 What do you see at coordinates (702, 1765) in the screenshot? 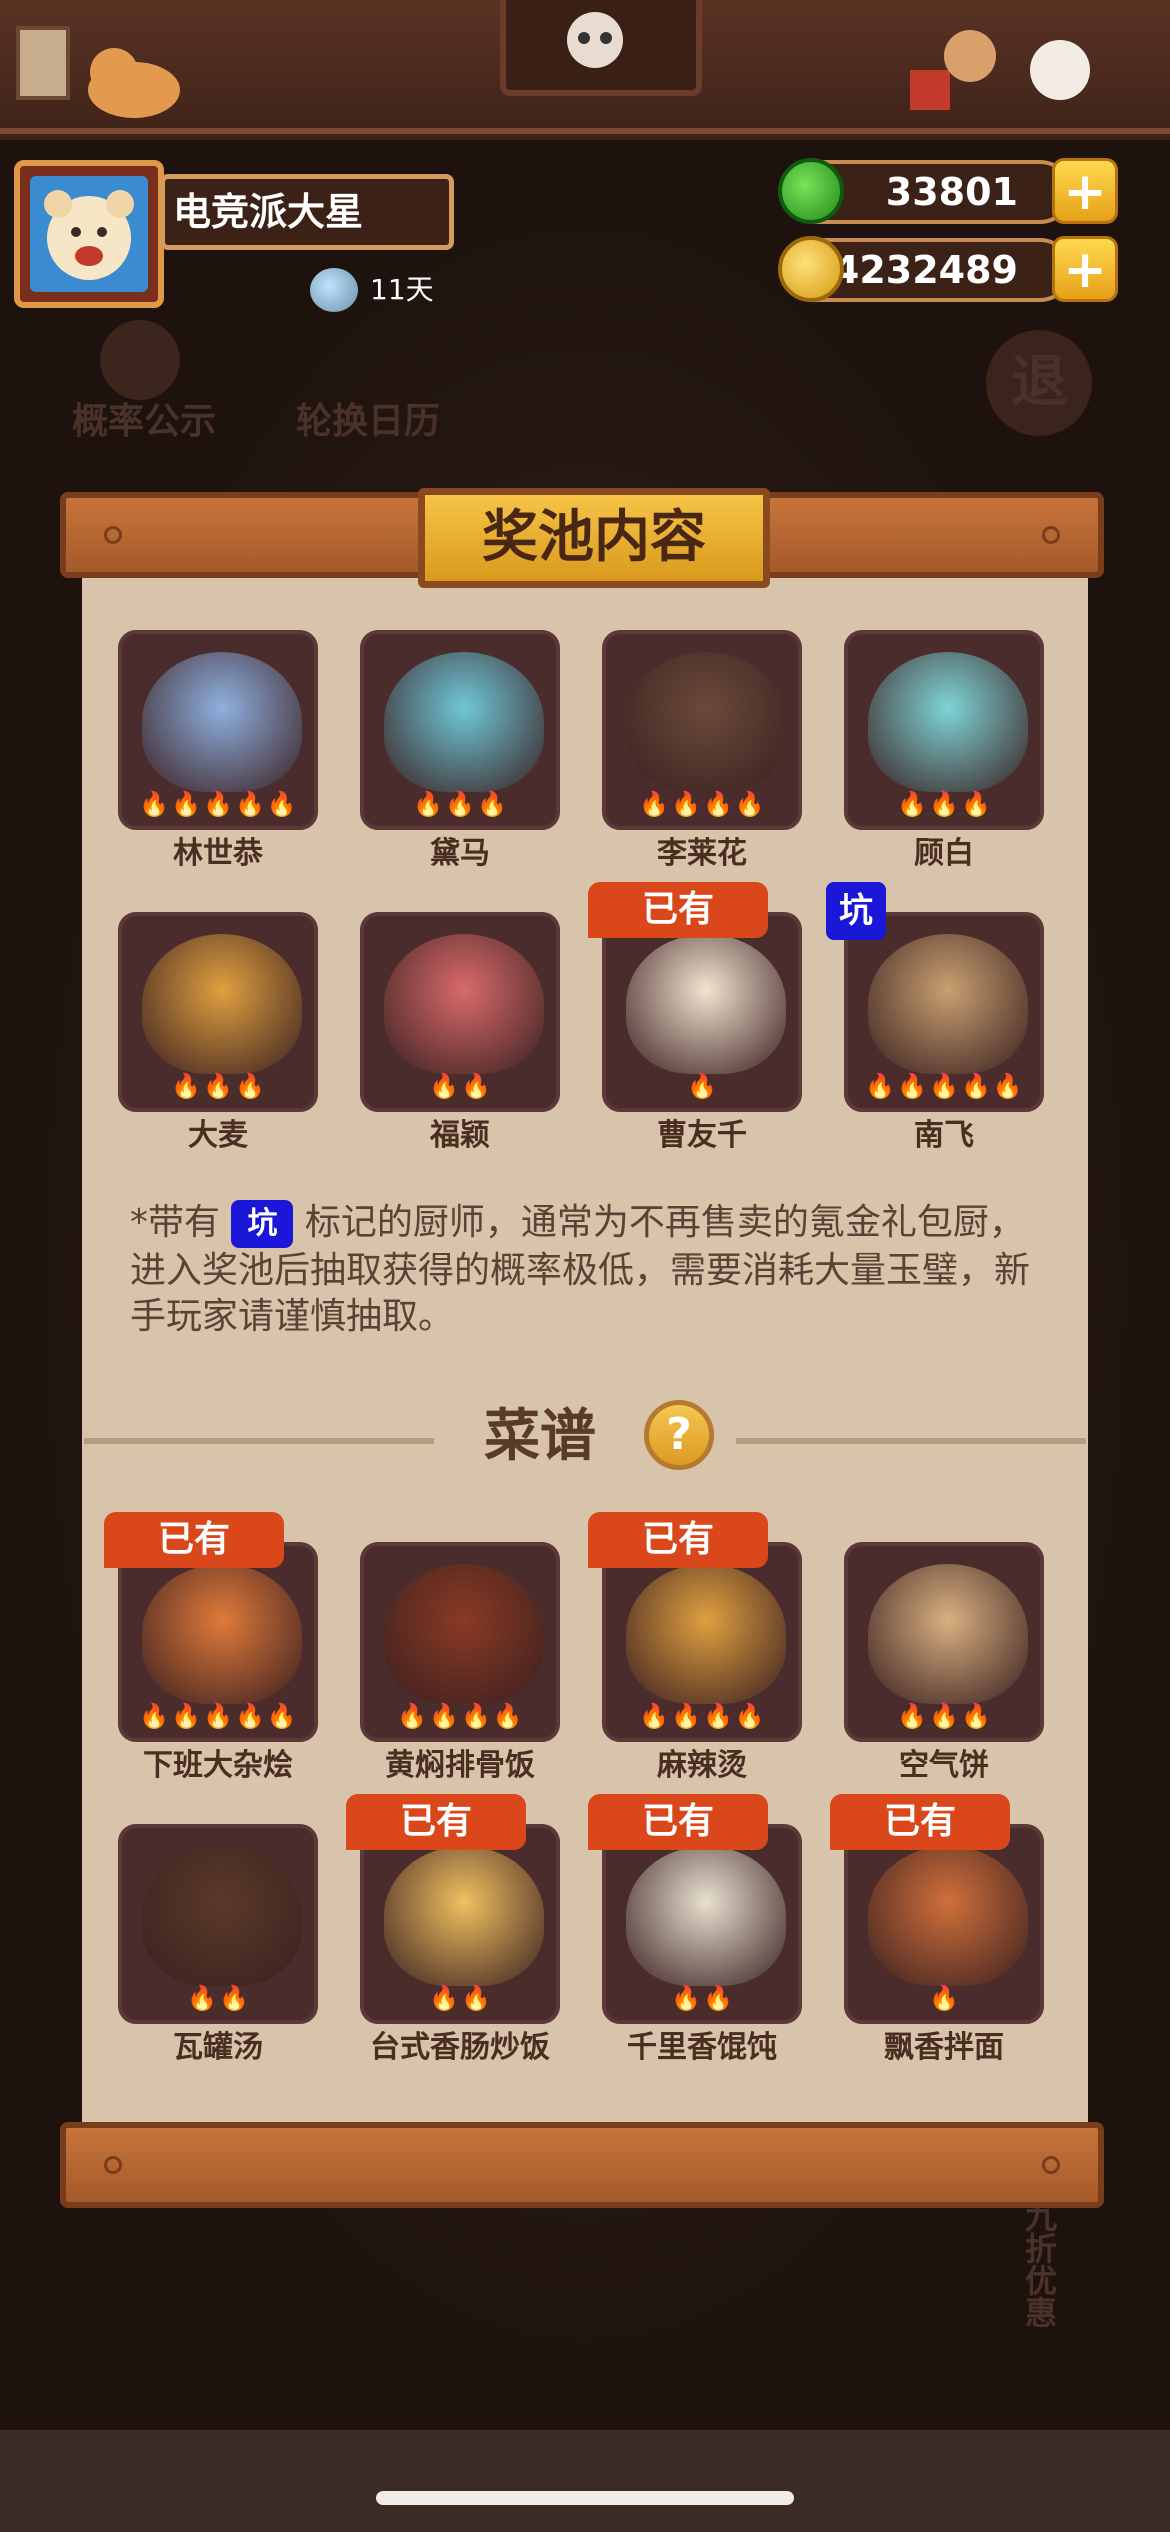
I see `recipe-name: 麻辣烫` at bounding box center [702, 1765].